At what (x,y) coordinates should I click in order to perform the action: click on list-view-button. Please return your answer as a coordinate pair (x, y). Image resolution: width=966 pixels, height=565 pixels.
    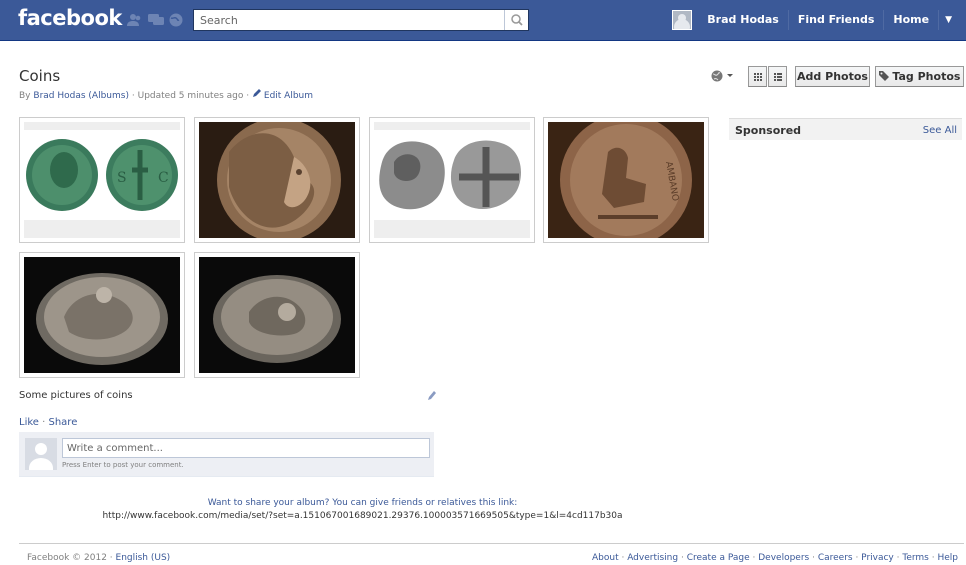
    Looking at the image, I should click on (777, 76).